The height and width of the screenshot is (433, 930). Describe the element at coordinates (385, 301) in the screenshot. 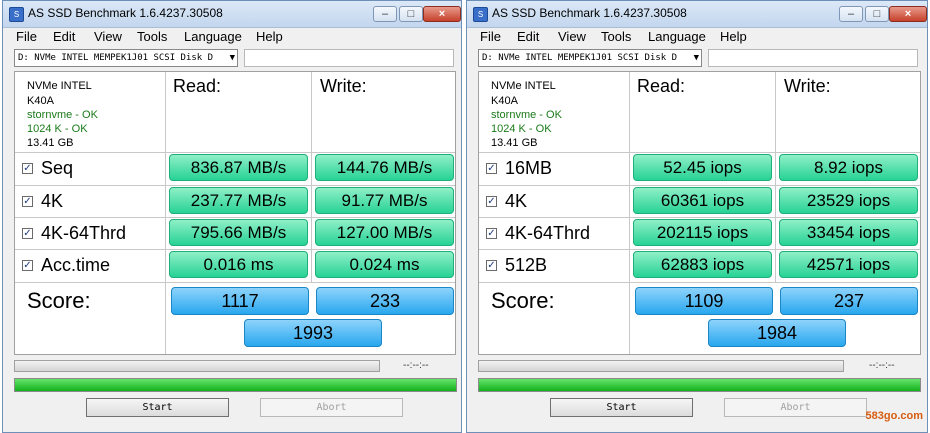

I see `write-score: 233` at that location.